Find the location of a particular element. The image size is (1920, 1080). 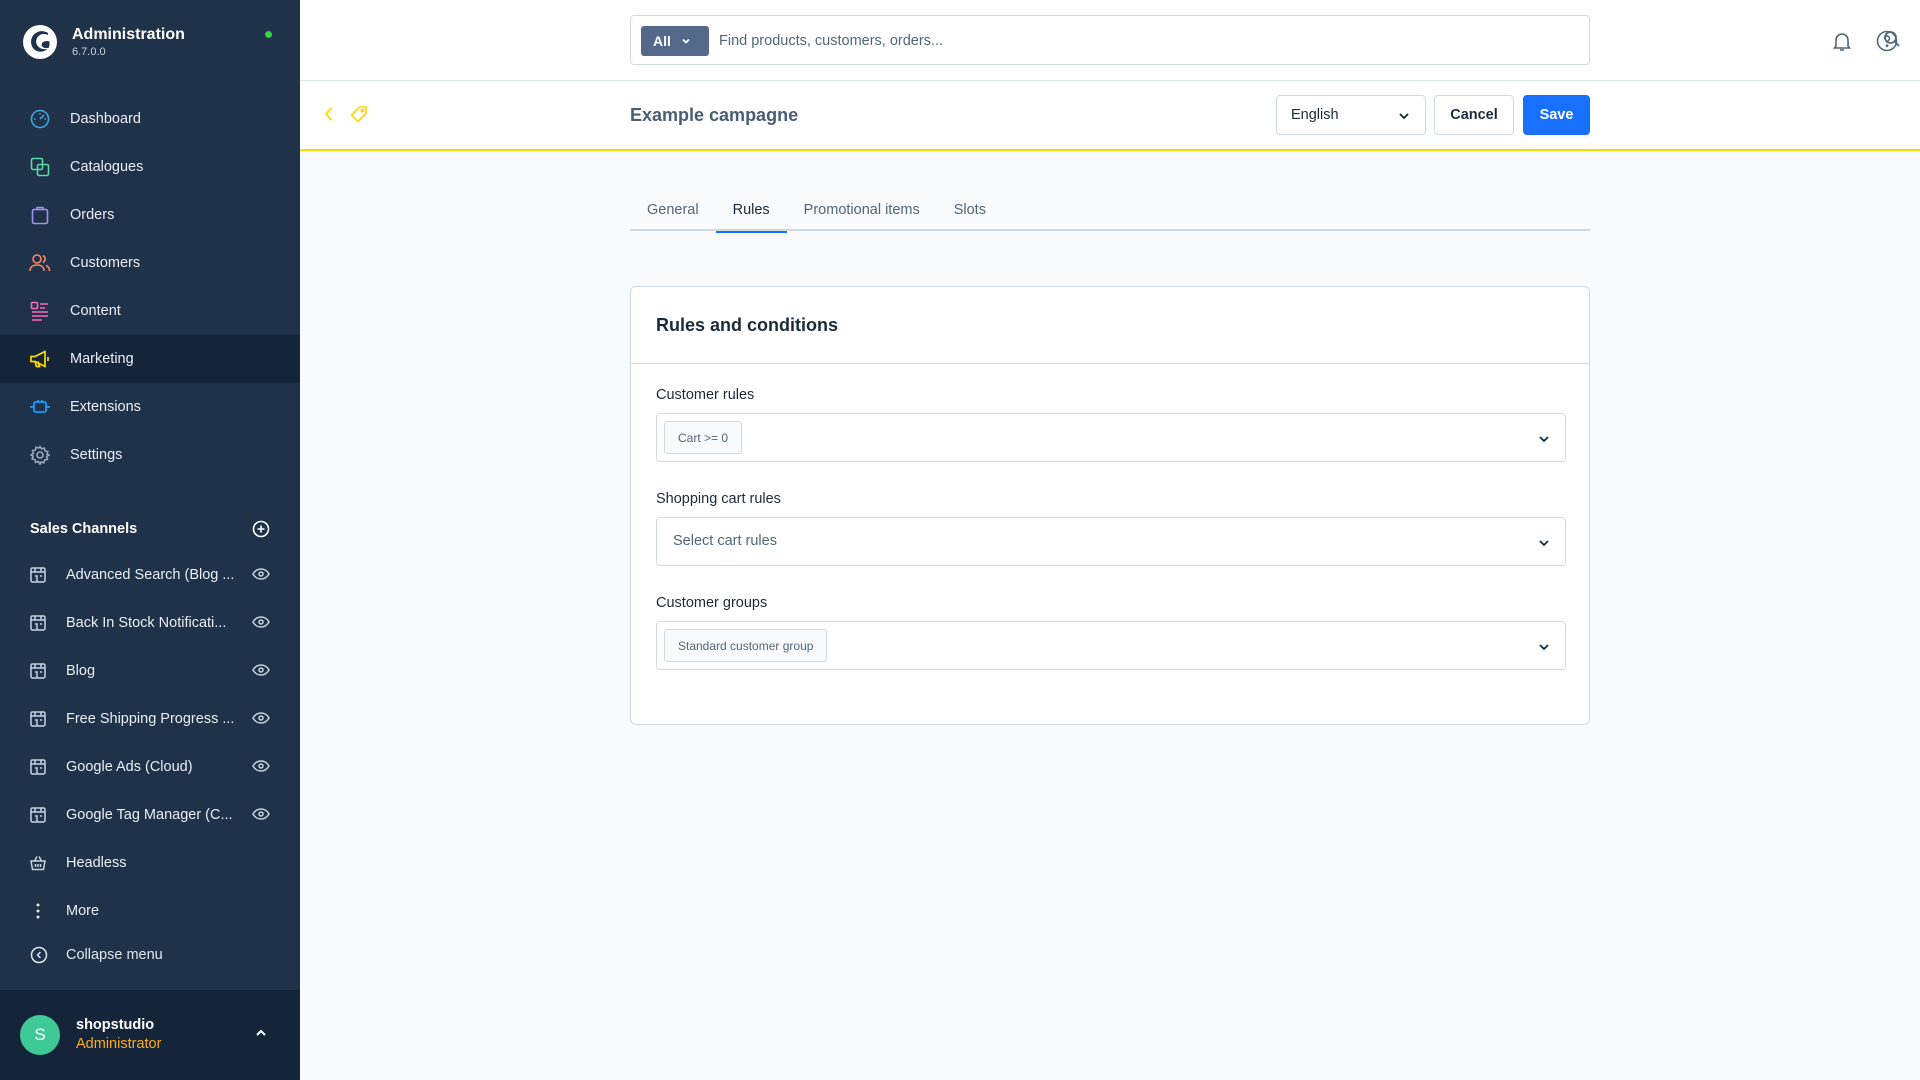

tab-promotional-items: Promotional items is located at coordinates (862, 213).